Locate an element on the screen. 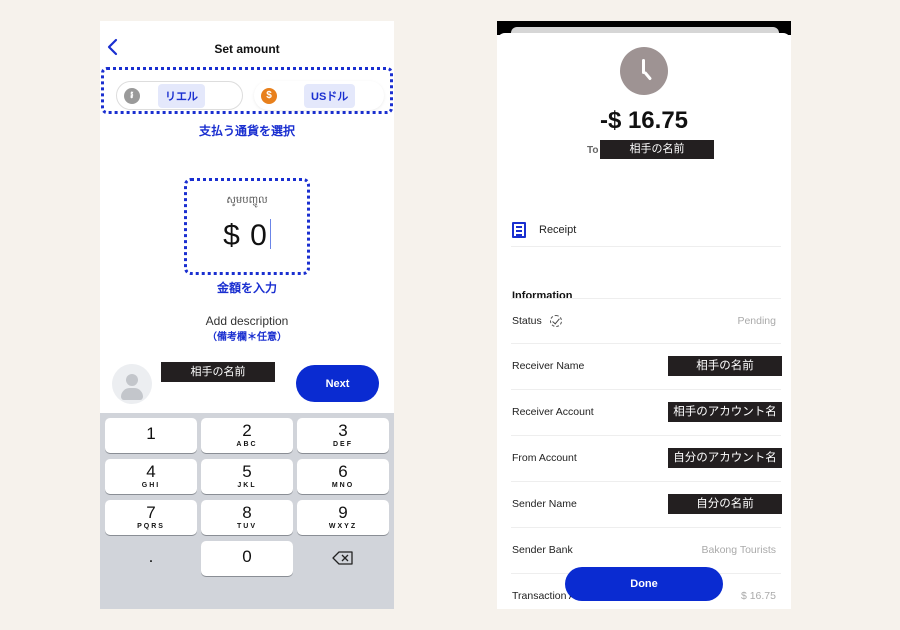  to-label: To is located at coordinates (593, 150).